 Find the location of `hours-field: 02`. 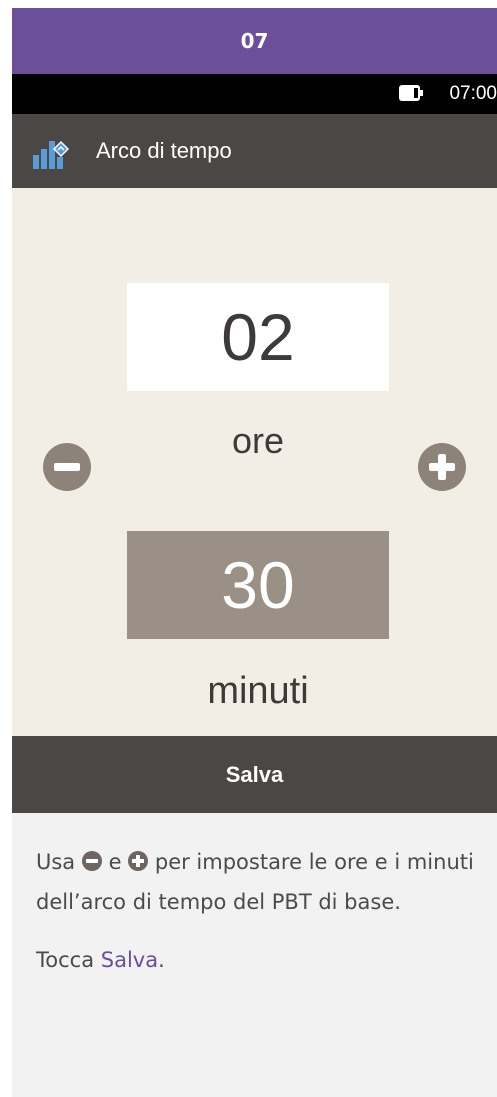

hours-field: 02 is located at coordinates (258, 337).